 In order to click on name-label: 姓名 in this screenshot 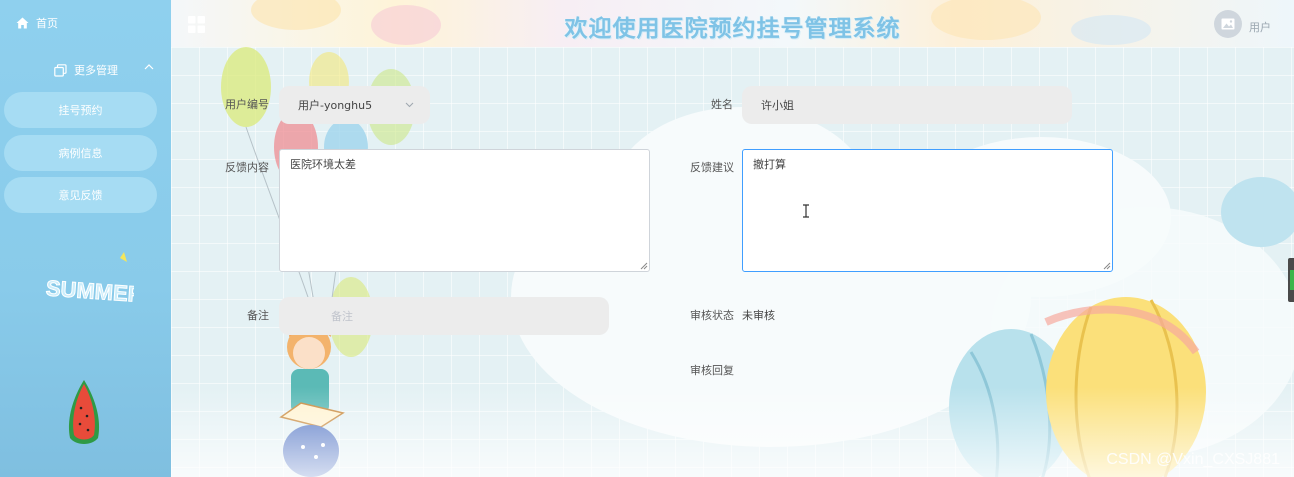, I will do `click(722, 104)`.